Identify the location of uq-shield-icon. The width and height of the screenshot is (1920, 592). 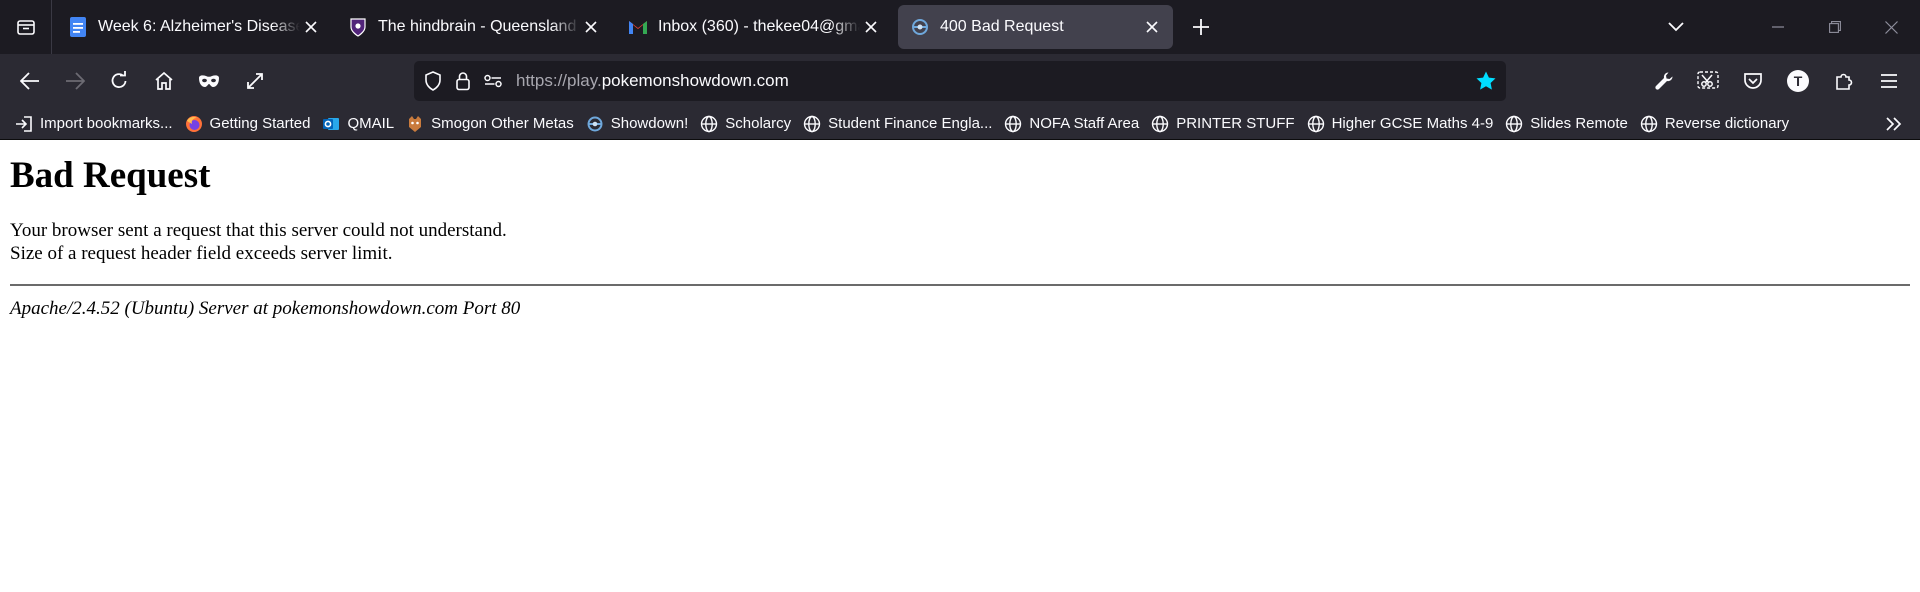
(358, 27).